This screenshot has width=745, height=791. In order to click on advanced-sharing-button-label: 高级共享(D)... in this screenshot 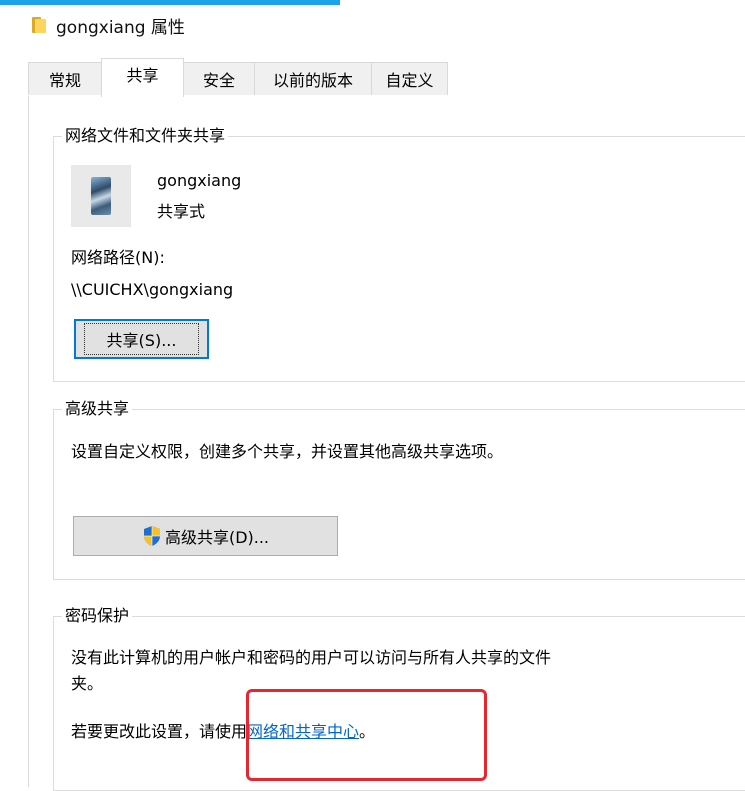, I will do `click(217, 537)`.